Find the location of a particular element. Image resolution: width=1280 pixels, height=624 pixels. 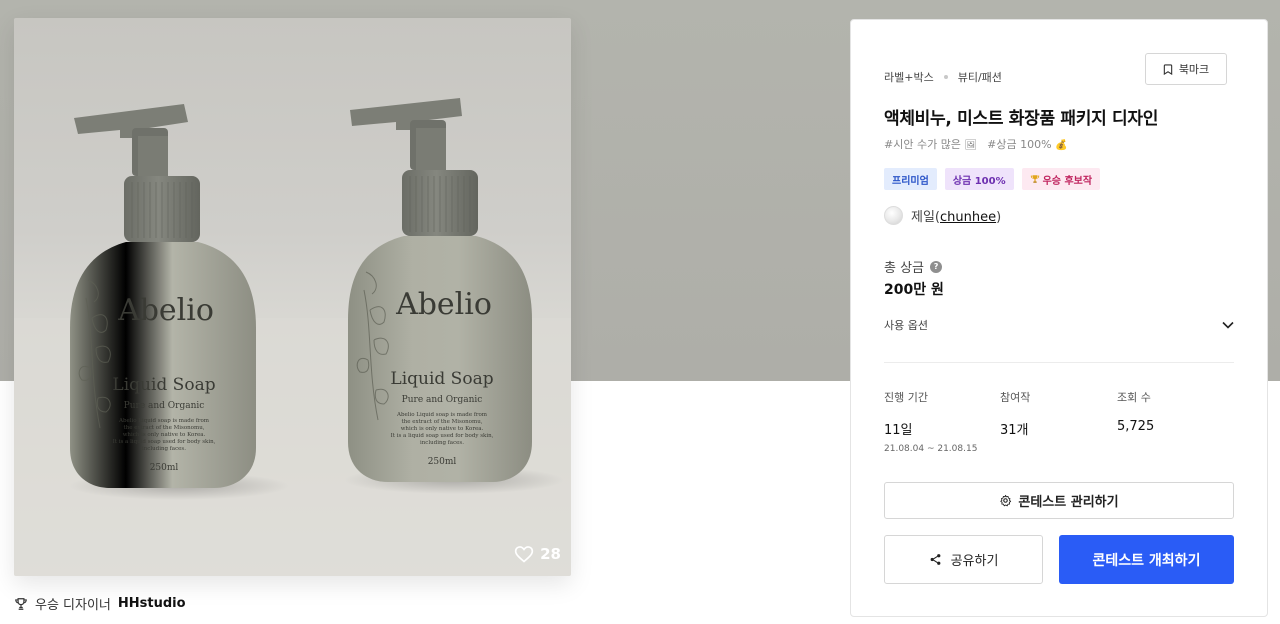

entries-label: 참여작 is located at coordinates (1015, 397).